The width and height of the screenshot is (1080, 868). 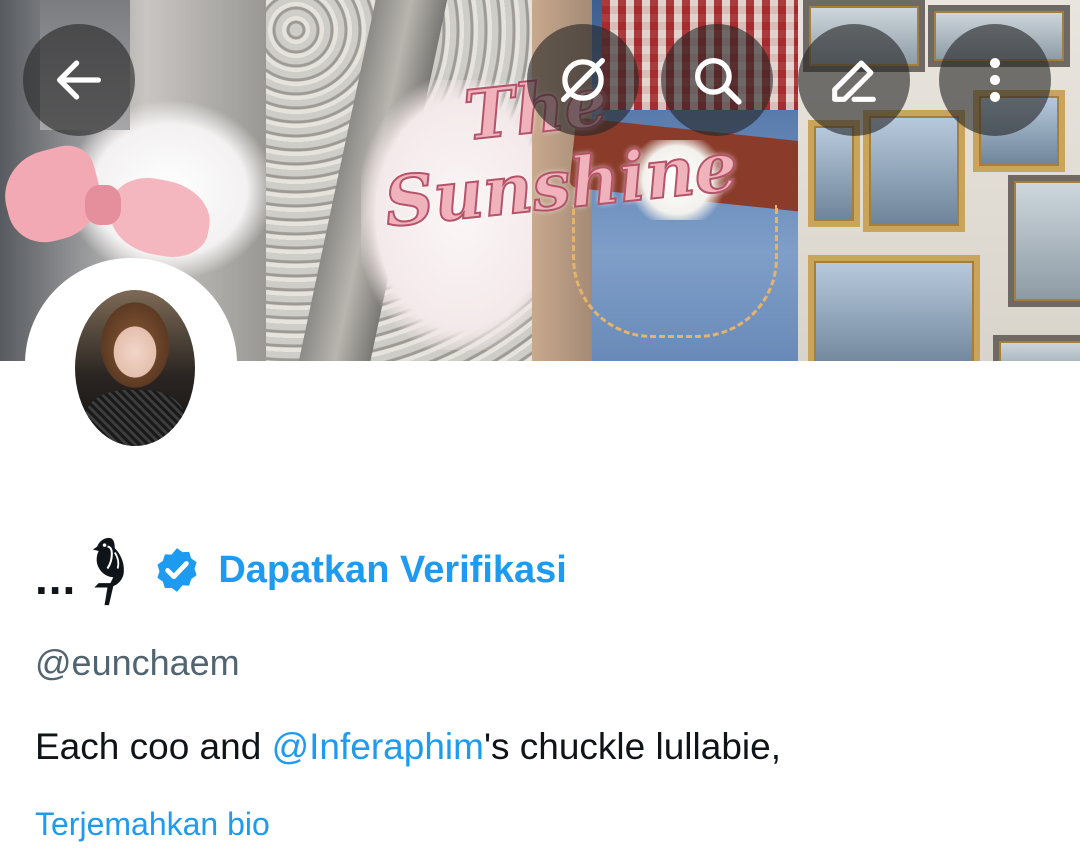 I want to click on profile-name-row: ... Dapatkan Verifikasi, so click(x=301, y=570).